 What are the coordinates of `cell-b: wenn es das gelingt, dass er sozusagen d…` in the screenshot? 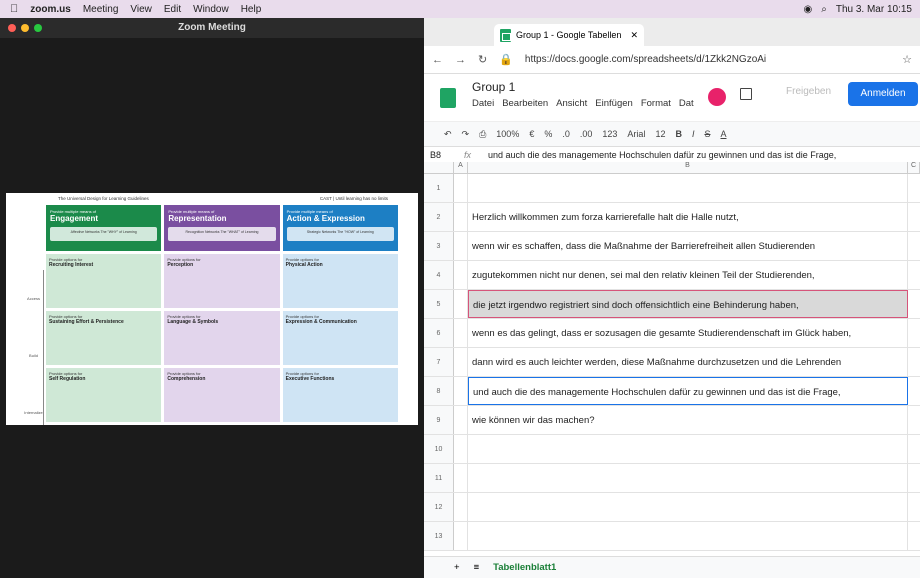 It's located at (688, 333).